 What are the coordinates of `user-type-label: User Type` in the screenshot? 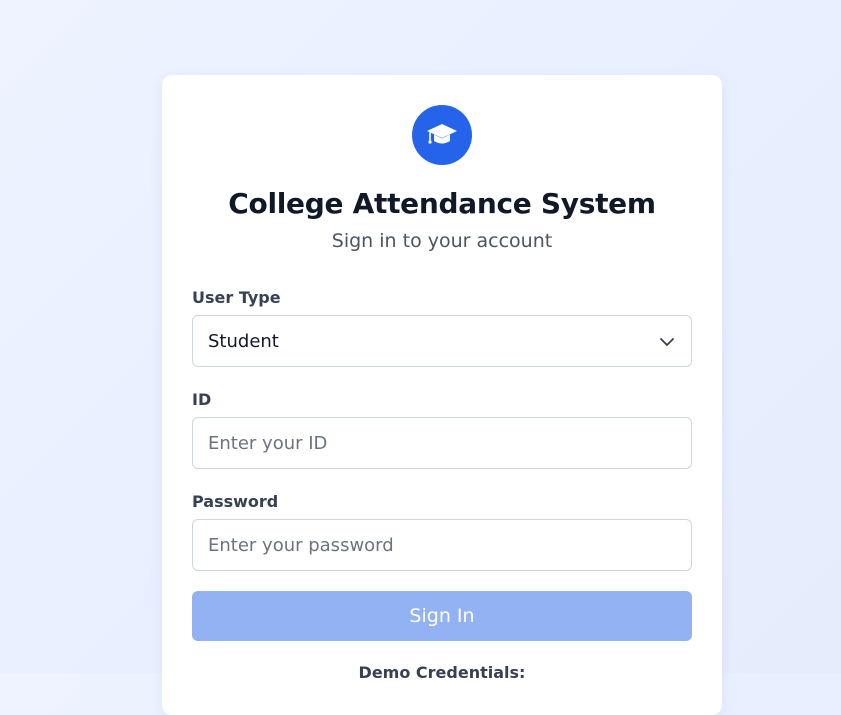 It's located at (236, 297).